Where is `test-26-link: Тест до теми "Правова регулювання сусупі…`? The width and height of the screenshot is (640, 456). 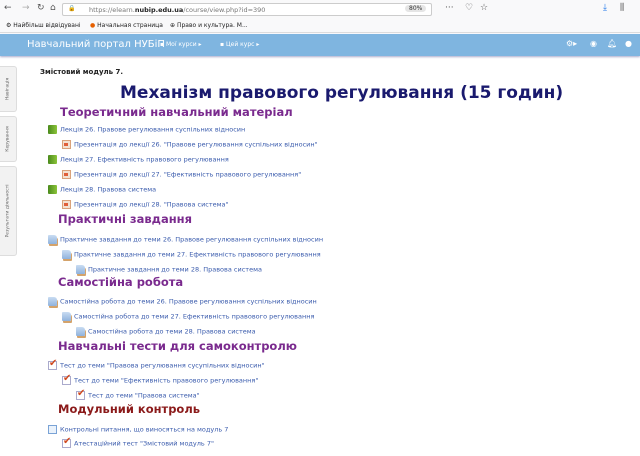
test-26-link: Тест до теми "Правова регулювання сусупі… is located at coordinates (156, 364).